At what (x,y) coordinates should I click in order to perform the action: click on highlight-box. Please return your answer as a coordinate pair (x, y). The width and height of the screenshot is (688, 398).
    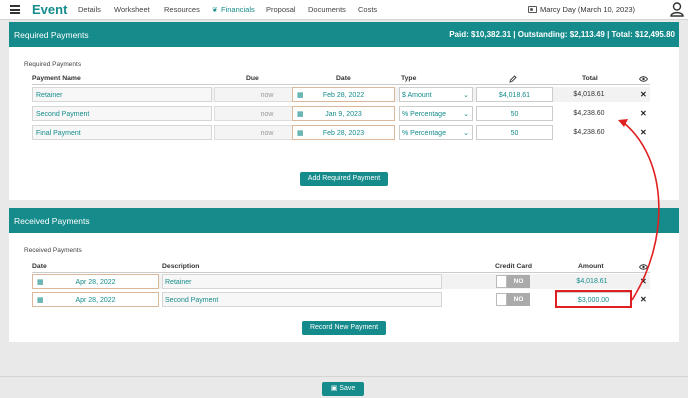
    Looking at the image, I should click on (593, 299).